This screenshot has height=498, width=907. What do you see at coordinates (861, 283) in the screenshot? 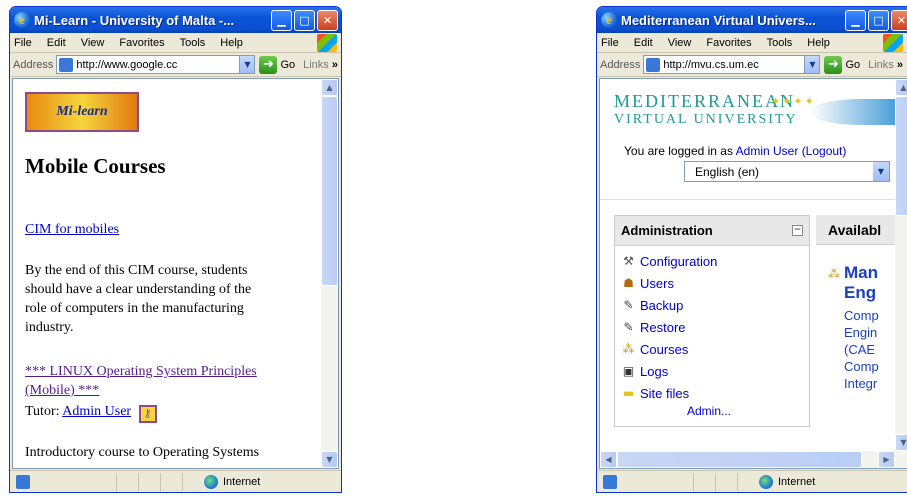
I see `course-title-link: Man Eng` at bounding box center [861, 283].